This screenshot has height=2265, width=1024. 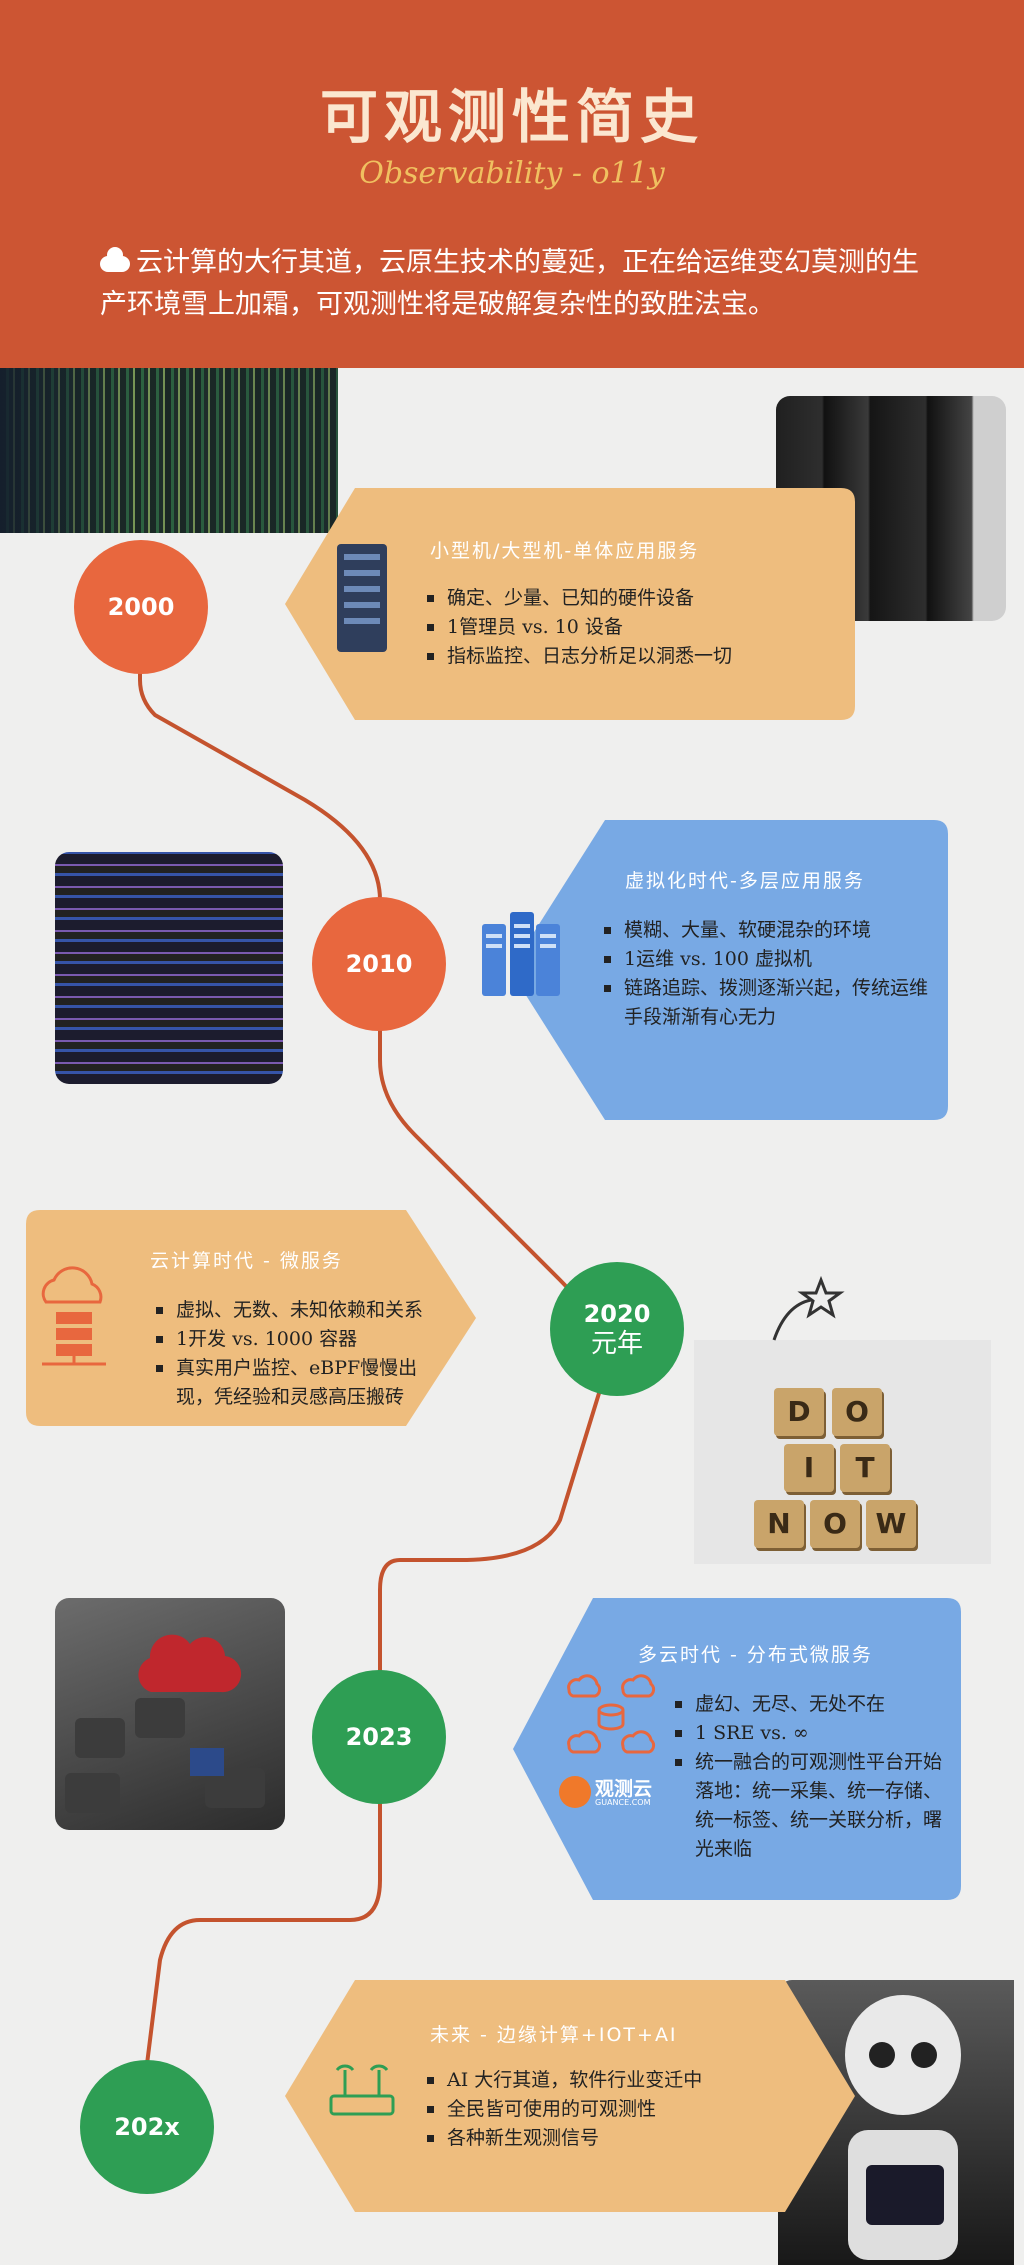 I want to click on server-icon, so click(x=362, y=598).